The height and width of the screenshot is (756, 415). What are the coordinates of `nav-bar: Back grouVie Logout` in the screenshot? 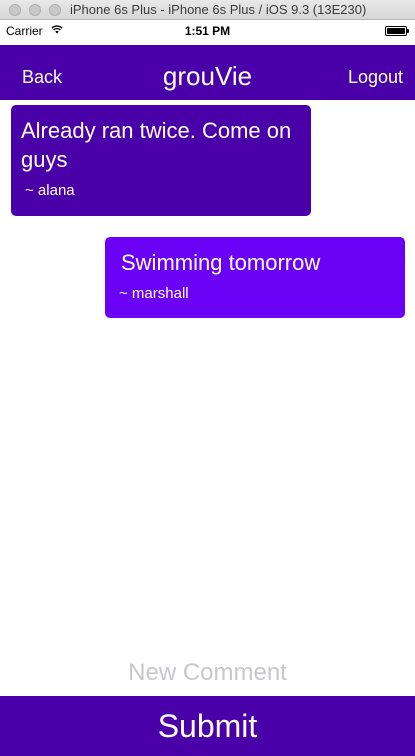 It's located at (207, 72).